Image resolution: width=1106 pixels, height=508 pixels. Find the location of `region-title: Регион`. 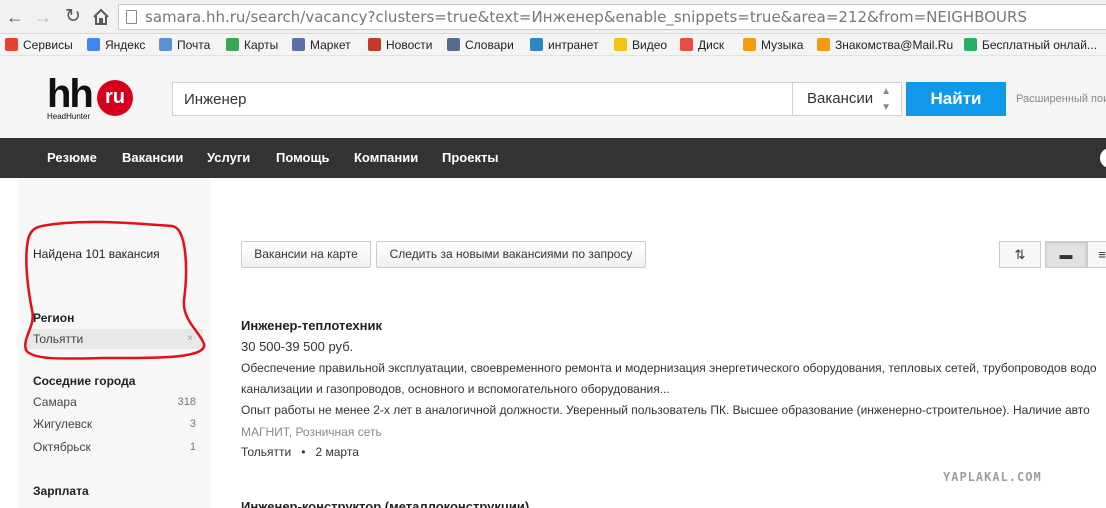

region-title: Регион is located at coordinates (54, 318).